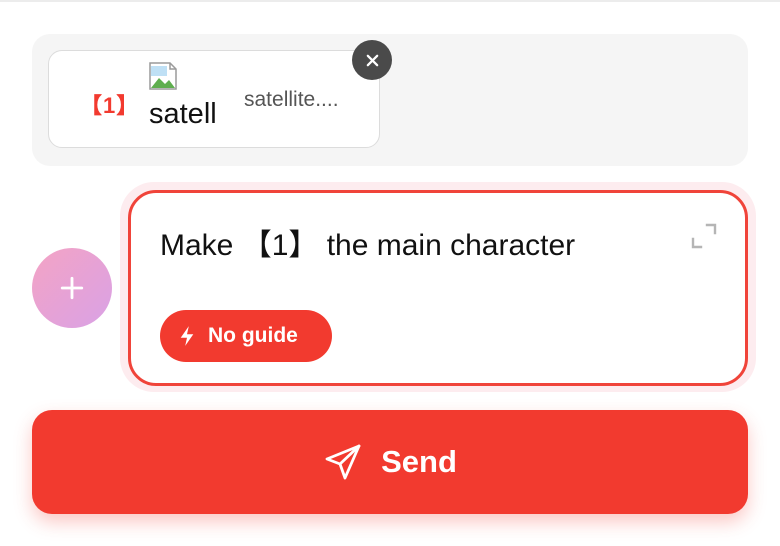 The image size is (780, 546). I want to click on expand-icon, so click(704, 236).